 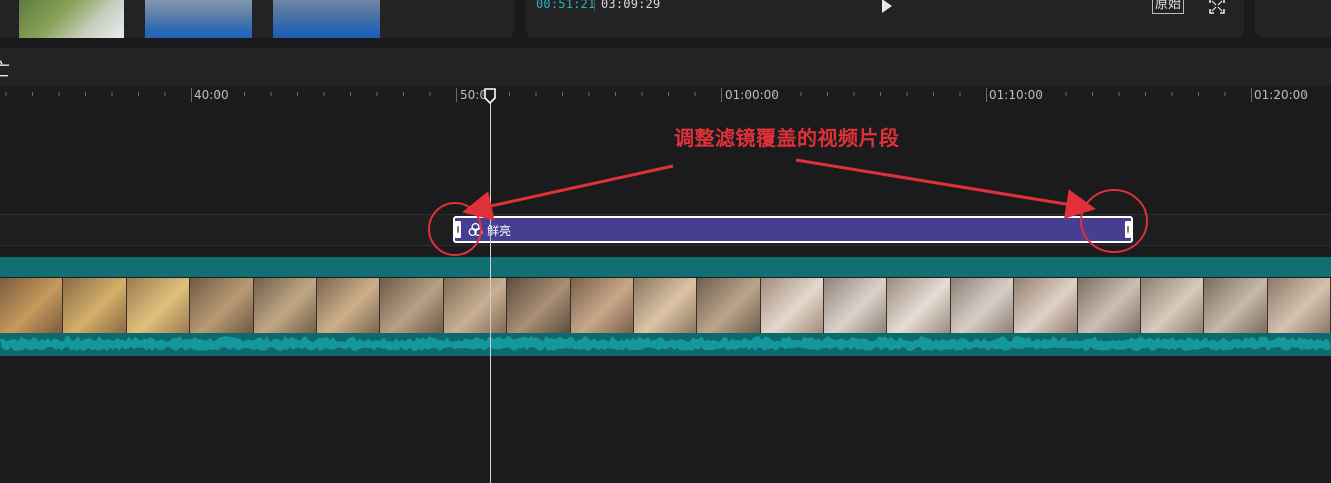 I want to click on original-ratio-button: 原始, so click(x=1168, y=7).